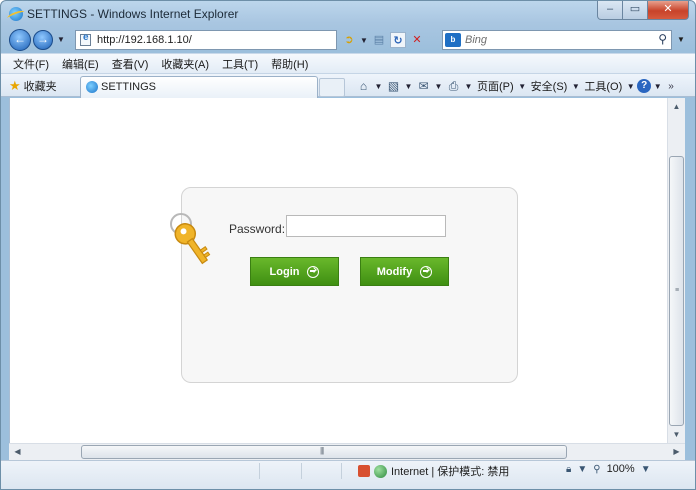 Image resolution: width=696 pixels, height=490 pixels. Describe the element at coordinates (676, 434) in the screenshot. I see `scroll-down-icon: ▼` at that location.